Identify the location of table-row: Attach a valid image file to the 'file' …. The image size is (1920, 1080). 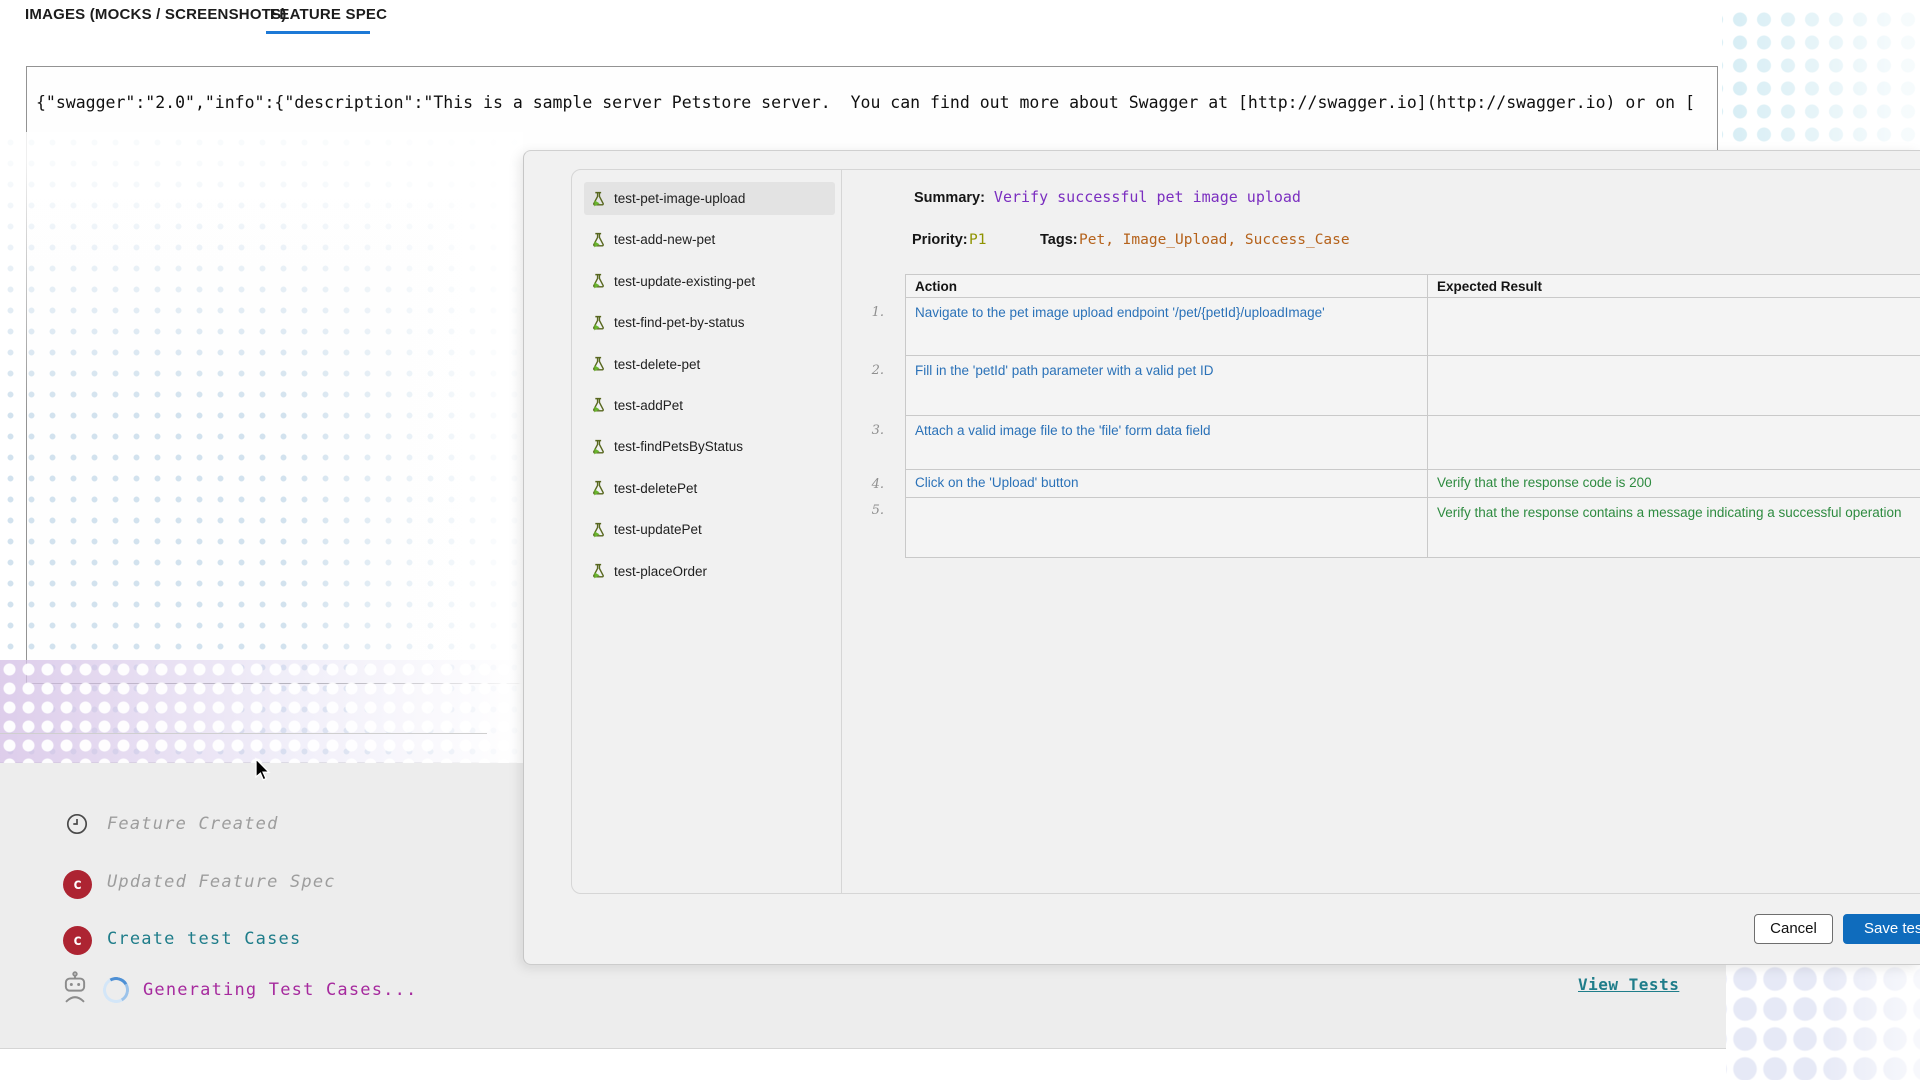
(1412, 442).